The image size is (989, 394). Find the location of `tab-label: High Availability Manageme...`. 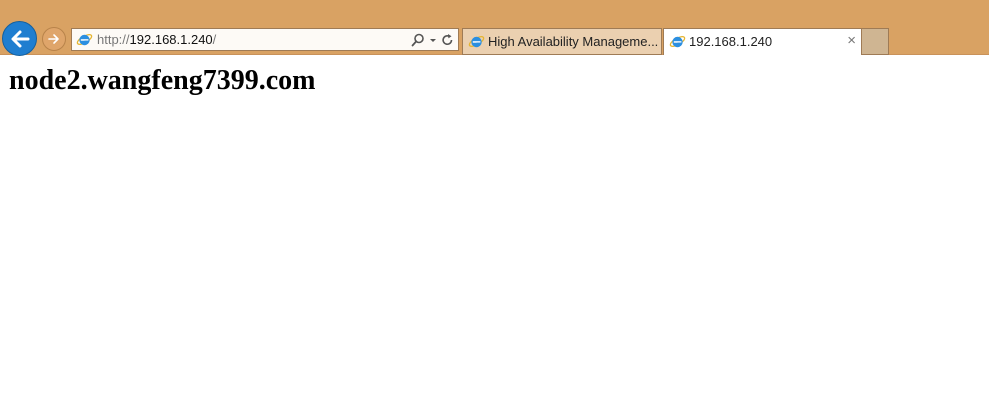

tab-label: High Availability Manageme... is located at coordinates (573, 41).